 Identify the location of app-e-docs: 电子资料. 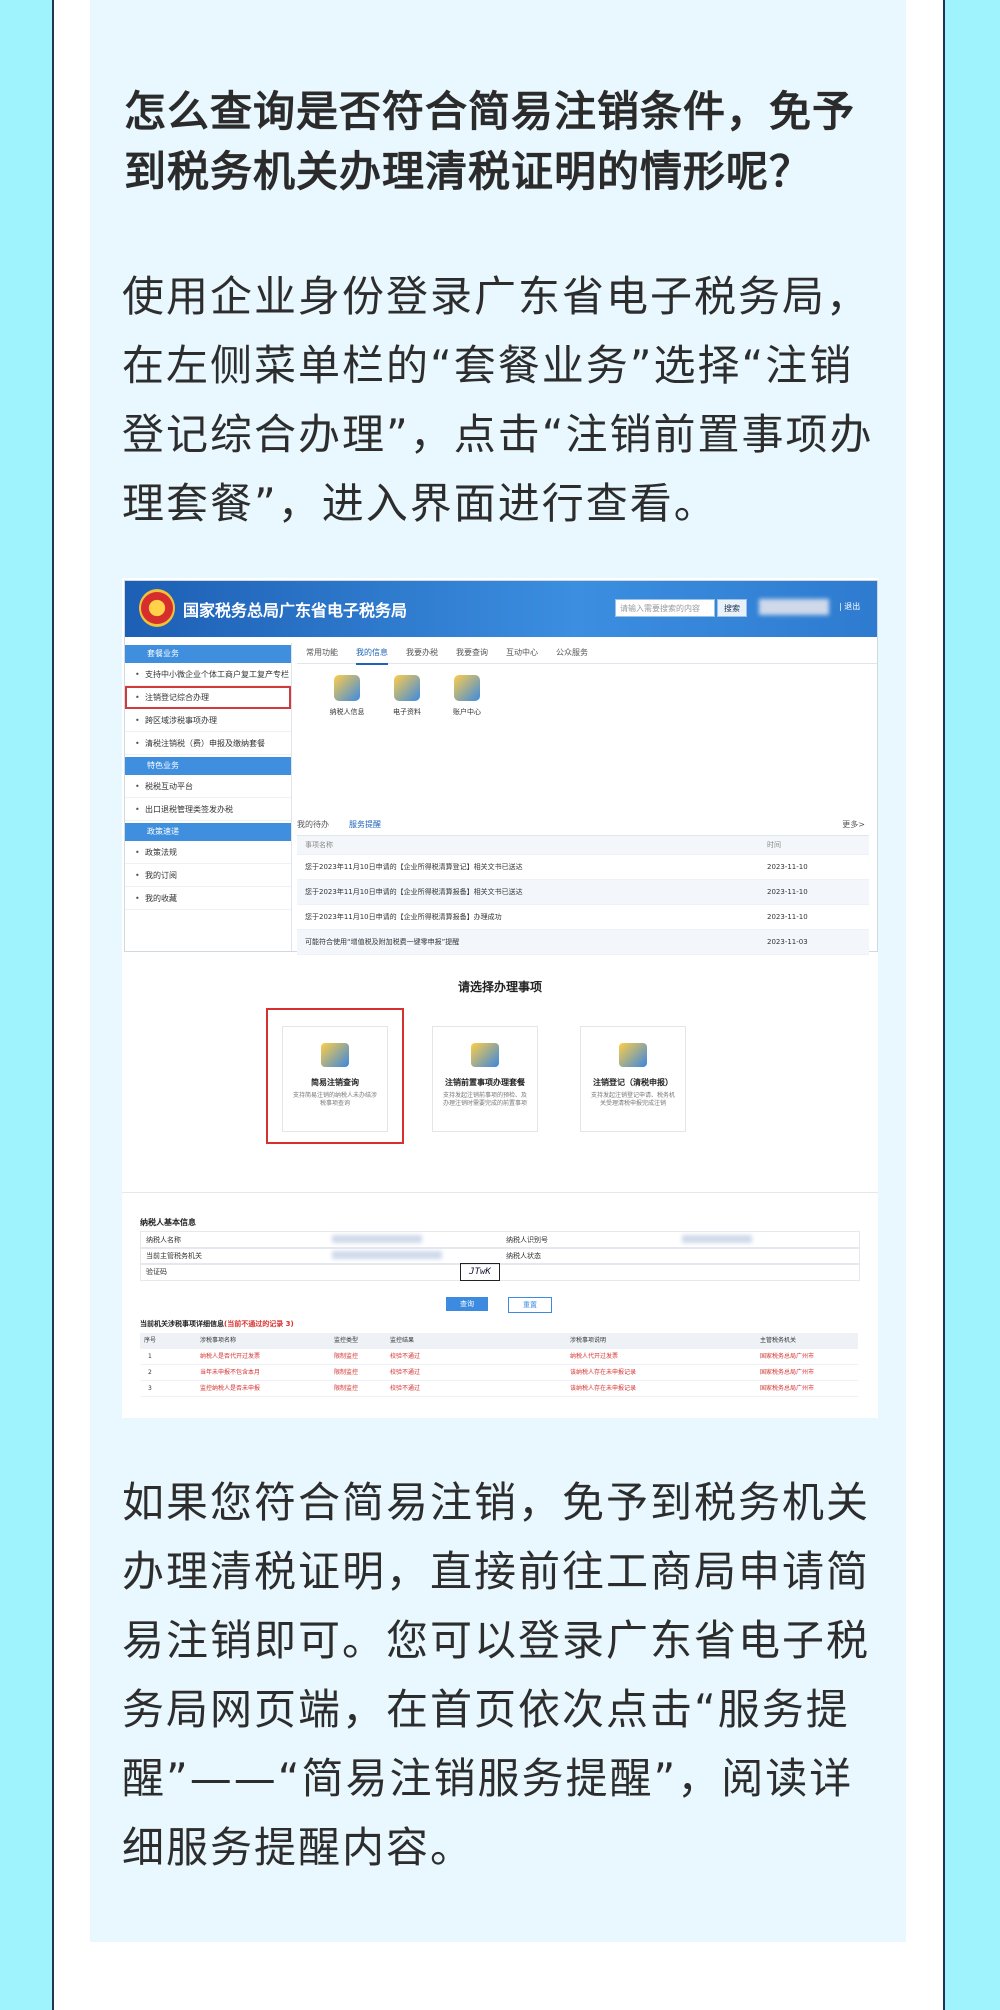
(407, 696).